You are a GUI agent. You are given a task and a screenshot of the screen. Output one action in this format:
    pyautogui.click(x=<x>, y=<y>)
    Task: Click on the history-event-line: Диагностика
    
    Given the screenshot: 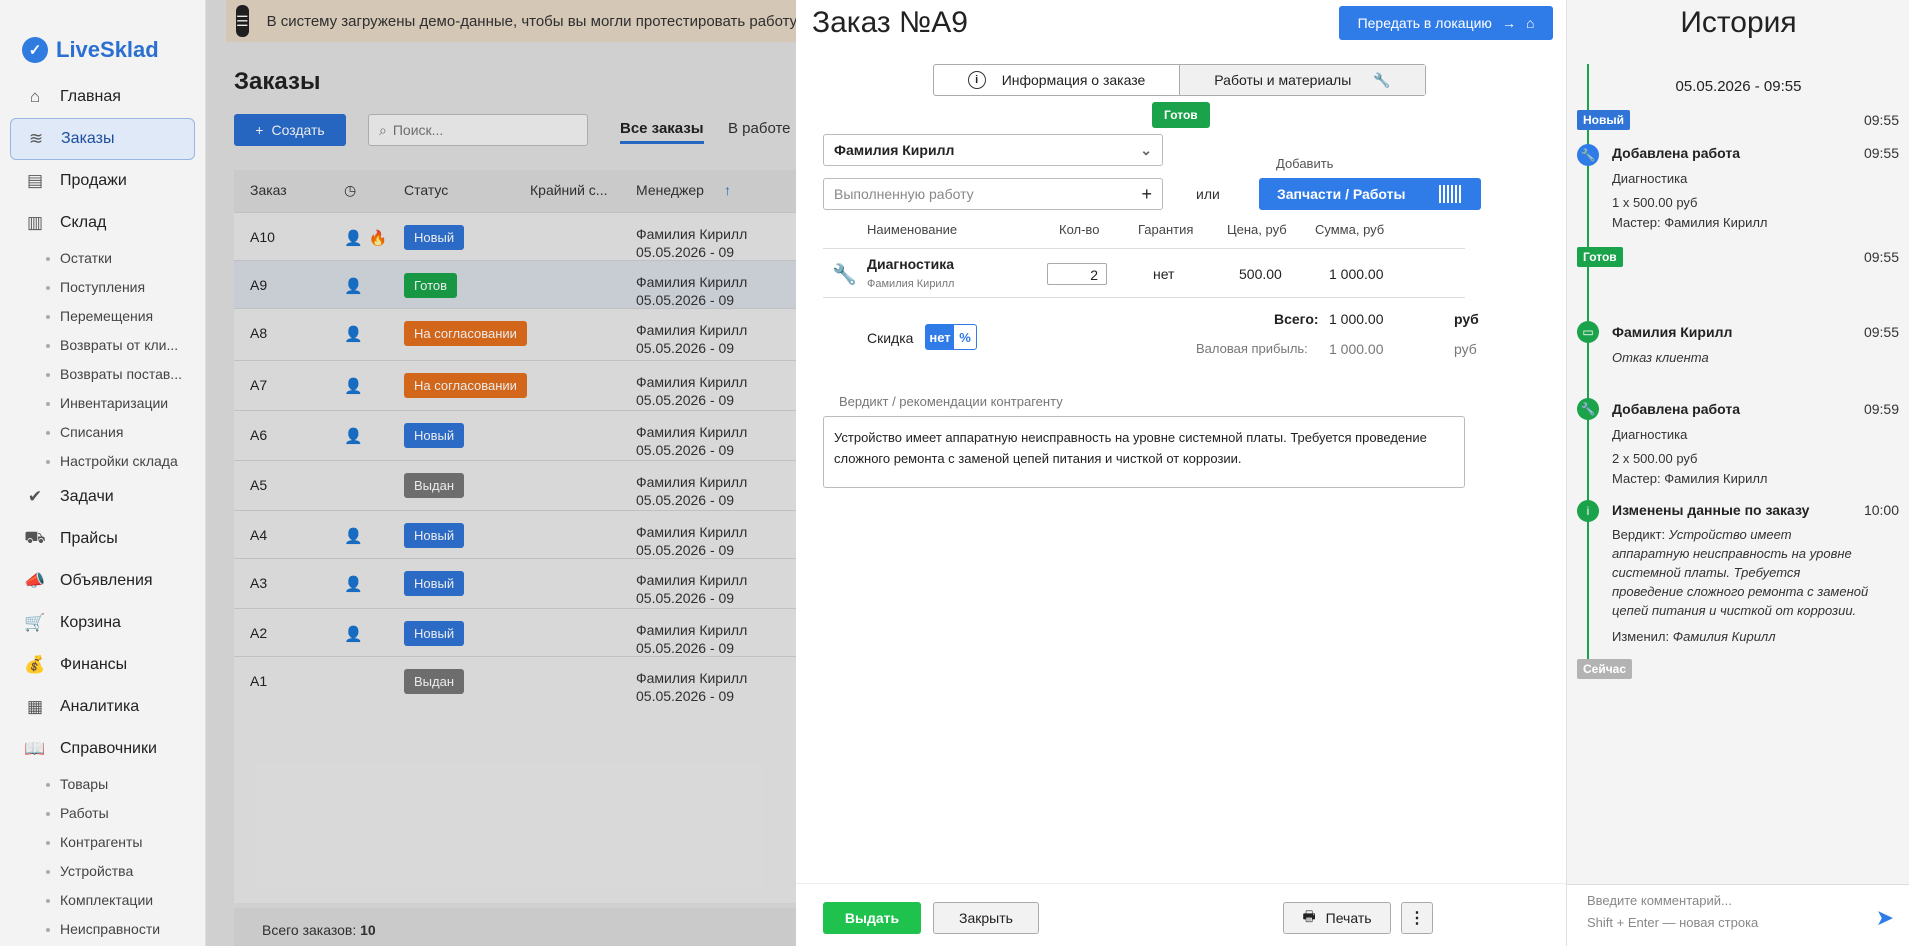 What is the action you would take?
    pyautogui.click(x=1650, y=178)
    